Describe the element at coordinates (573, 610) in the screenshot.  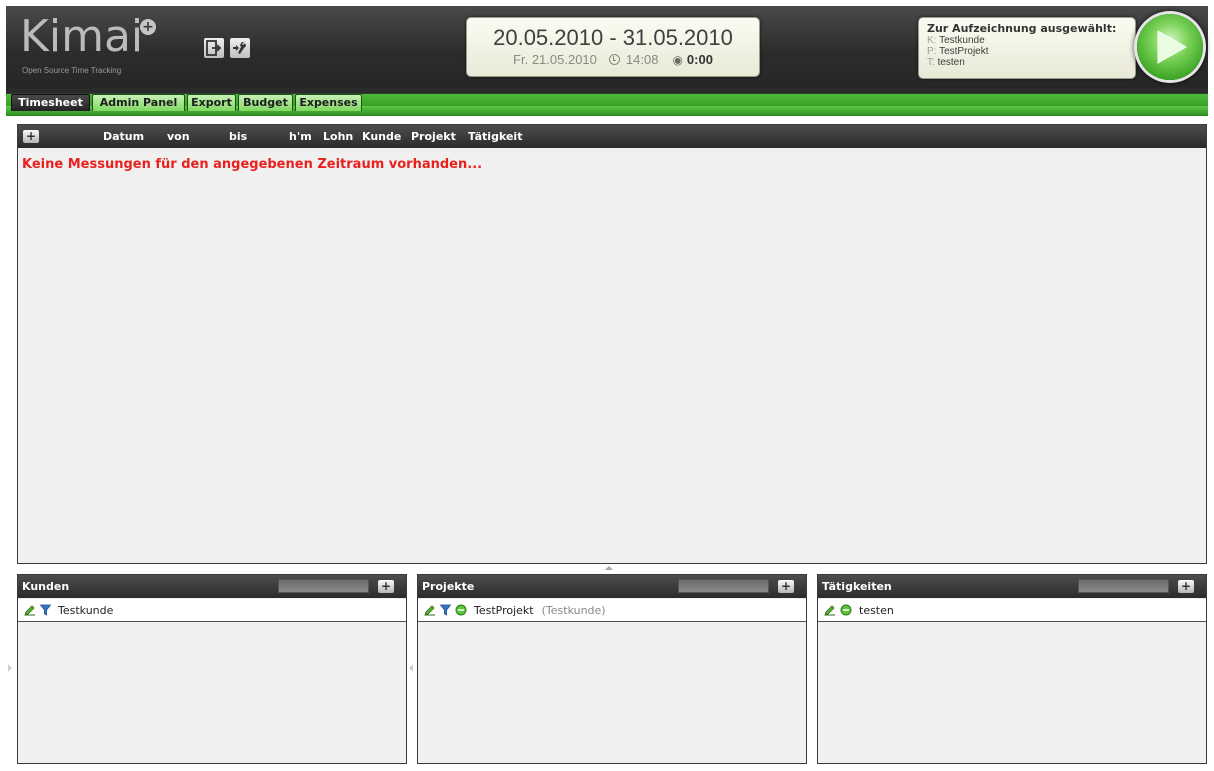
I see `project-customer: (Testkunde)` at that location.